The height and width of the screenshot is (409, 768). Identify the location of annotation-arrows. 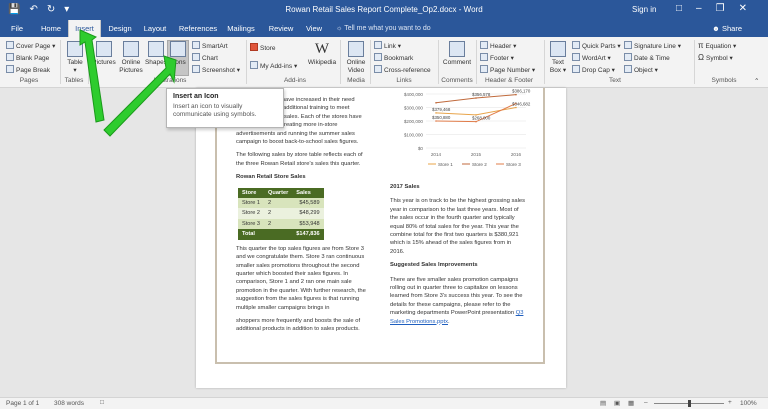
(128, 83).